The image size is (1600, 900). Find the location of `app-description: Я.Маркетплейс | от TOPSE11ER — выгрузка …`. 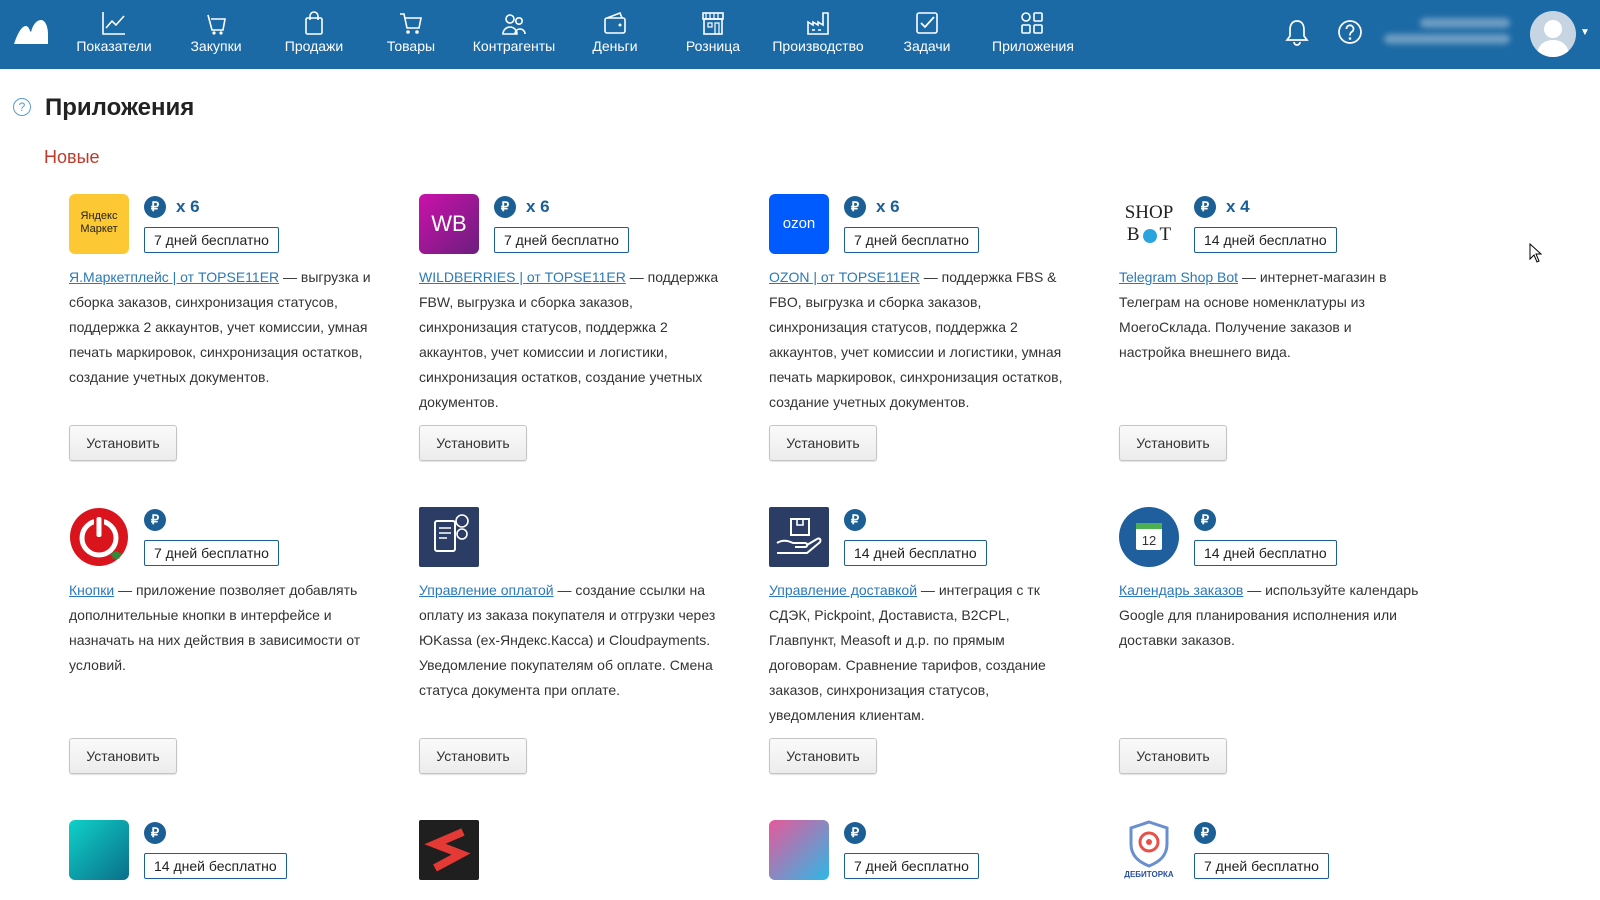

app-description: Я.Маркетплейс | от TOPSE11ER — выгрузка … is located at coordinates (220, 327).